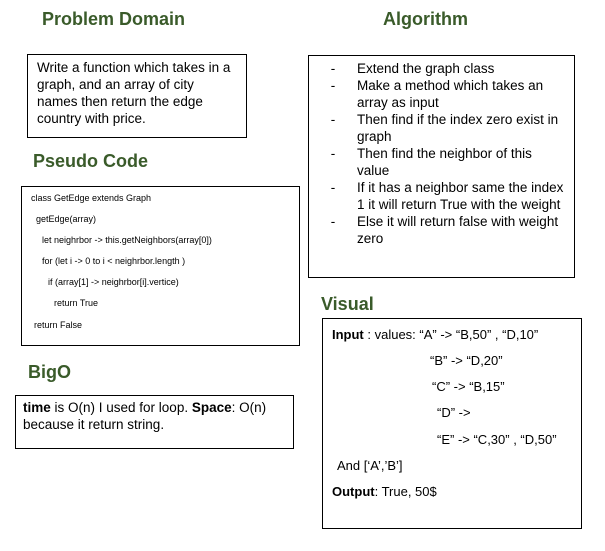 This screenshot has width=605, height=551. Describe the element at coordinates (66, 219) in the screenshot. I see `code-line: getEdge(array)` at that location.